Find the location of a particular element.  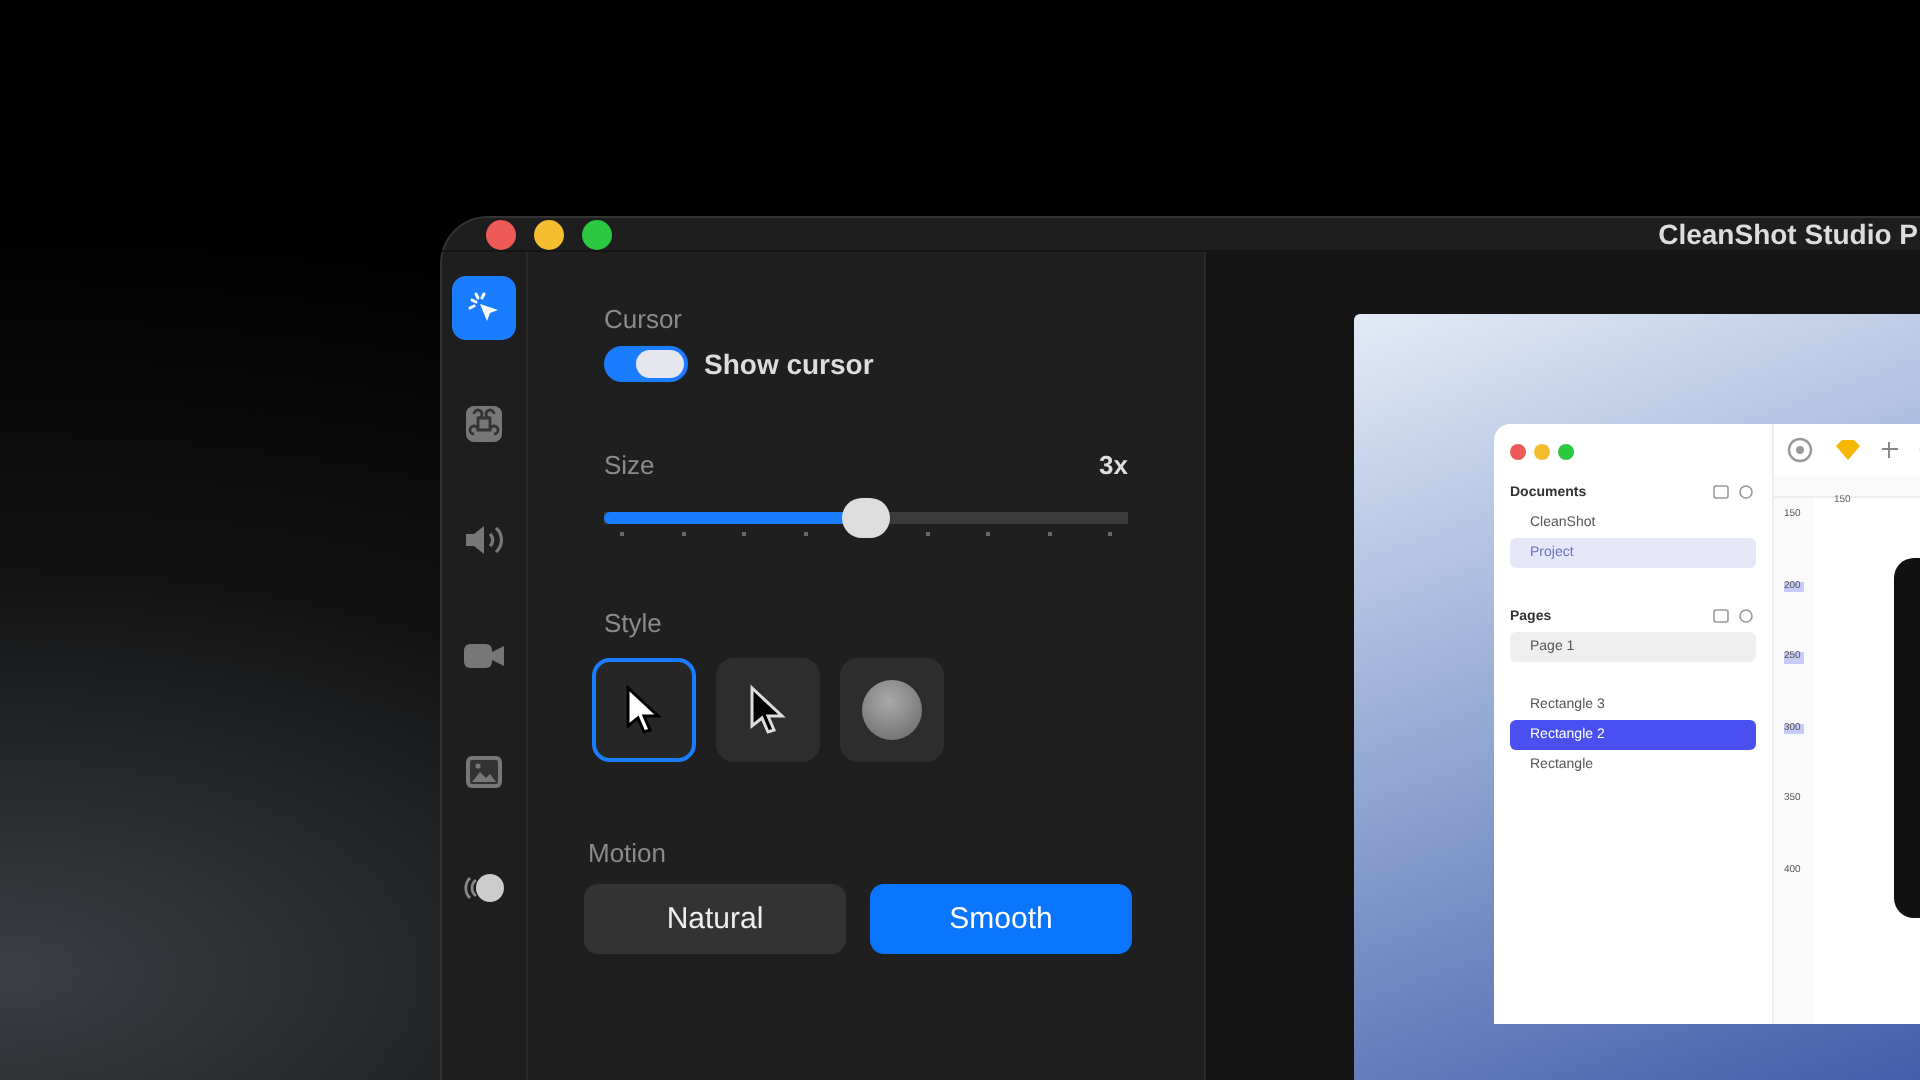

minimize-button is located at coordinates (549, 234).